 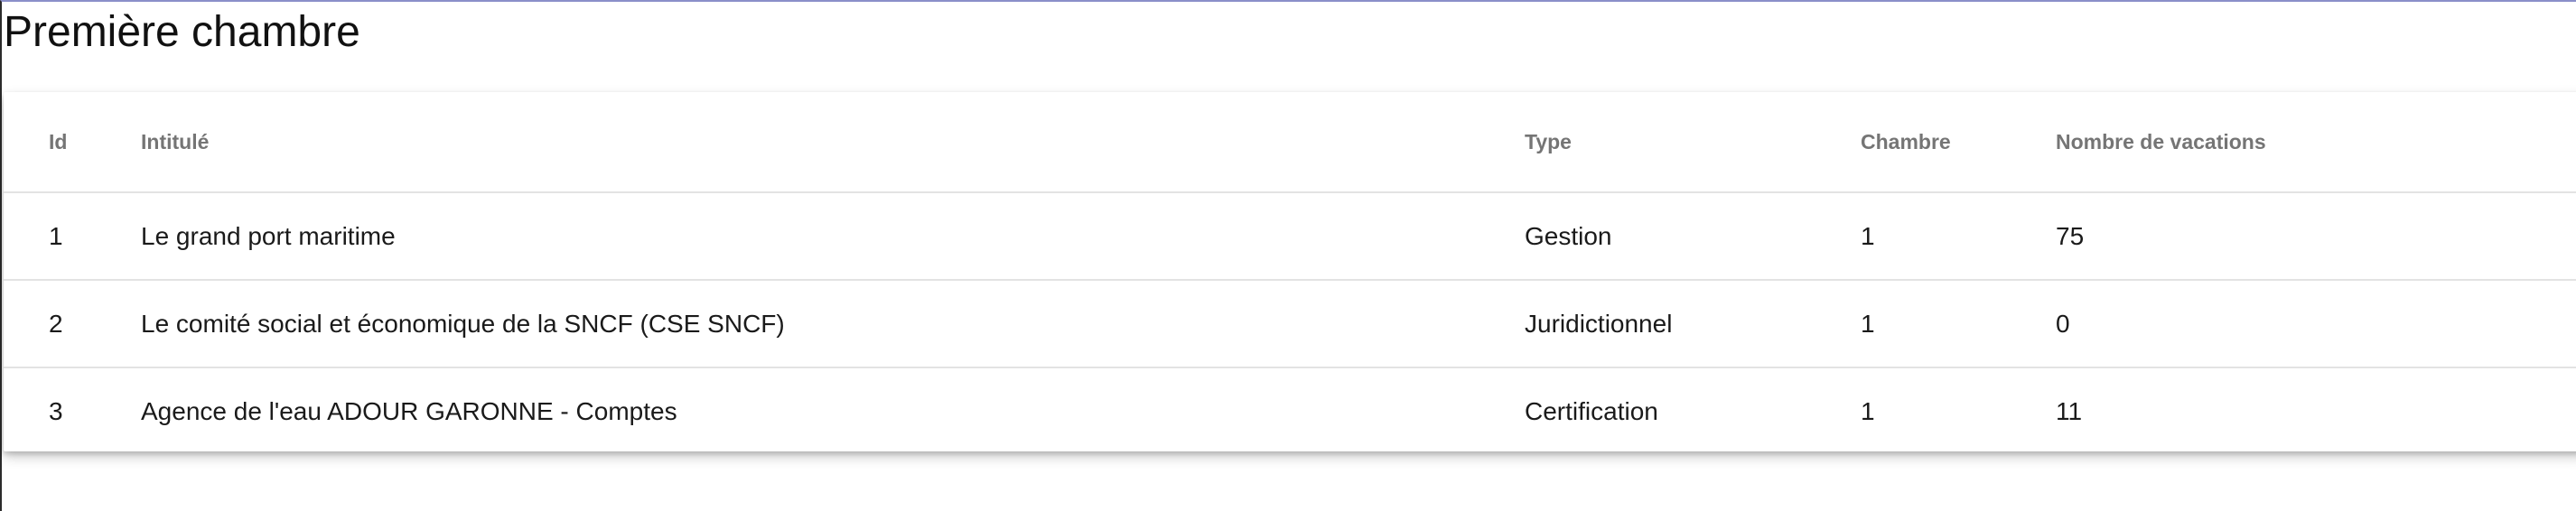 I want to click on cell-type: Juridictionnel, so click(x=1693, y=323).